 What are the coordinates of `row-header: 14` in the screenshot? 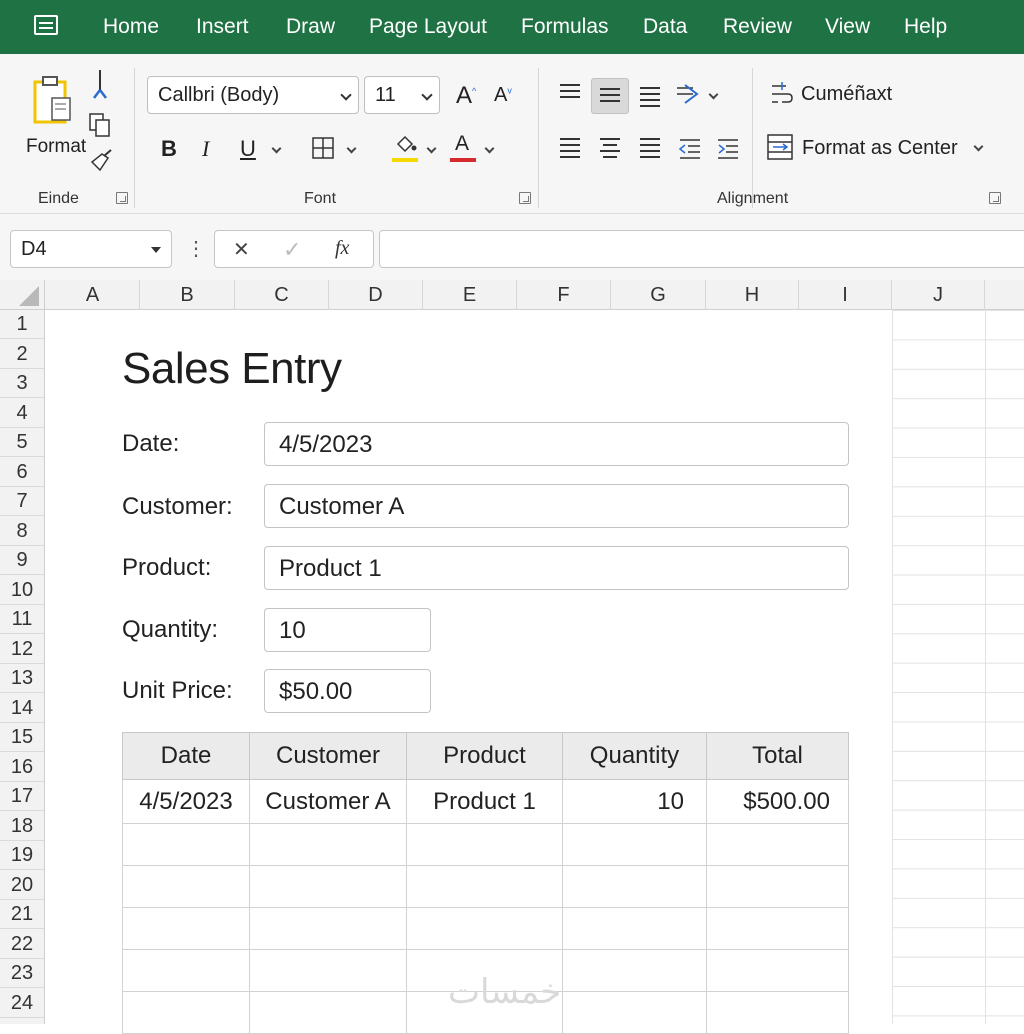 It's located at (22, 708).